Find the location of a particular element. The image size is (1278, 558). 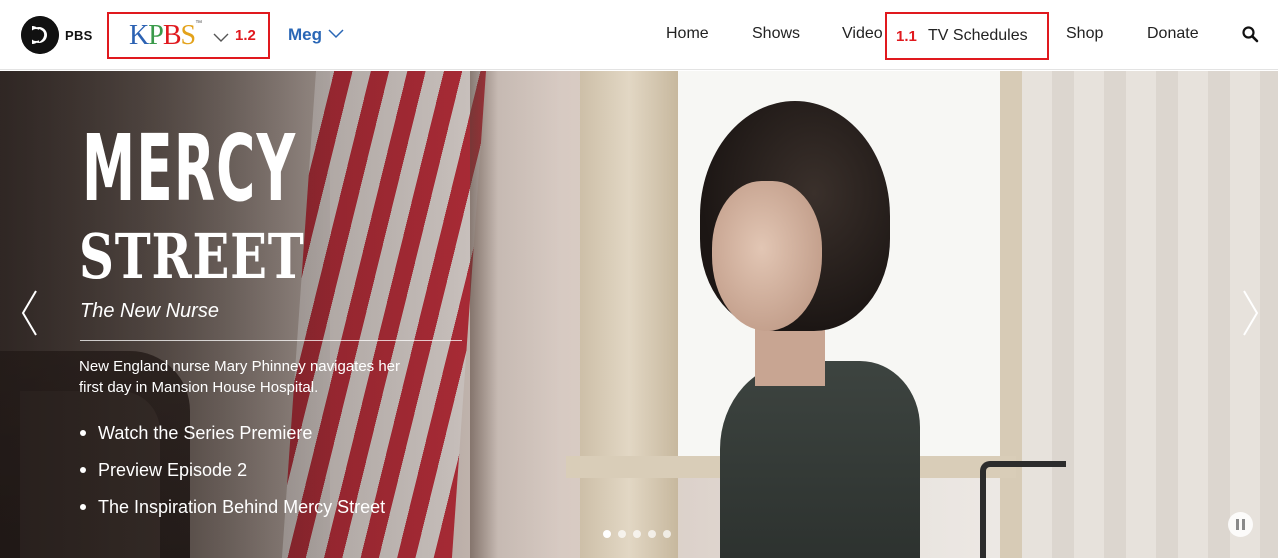

chevron-right-icon is located at coordinates (1251, 315).